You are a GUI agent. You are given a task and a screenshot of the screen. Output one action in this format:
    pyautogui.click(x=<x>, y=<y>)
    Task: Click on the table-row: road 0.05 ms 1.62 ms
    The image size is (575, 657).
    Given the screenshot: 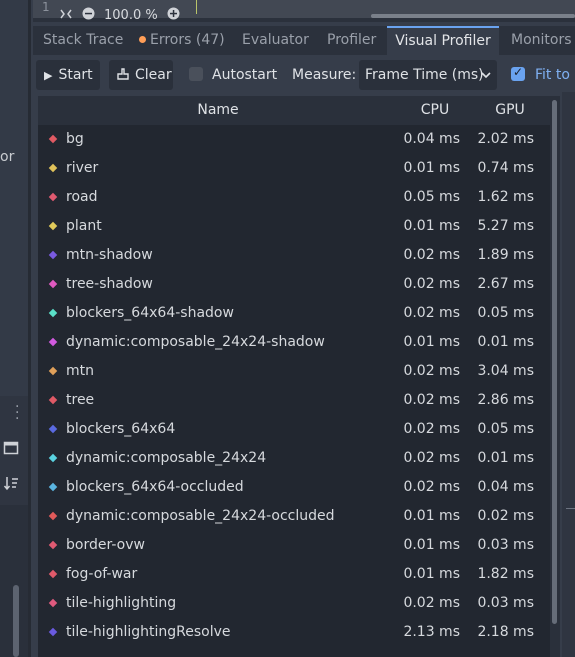 What is the action you would take?
    pyautogui.click(x=294, y=197)
    